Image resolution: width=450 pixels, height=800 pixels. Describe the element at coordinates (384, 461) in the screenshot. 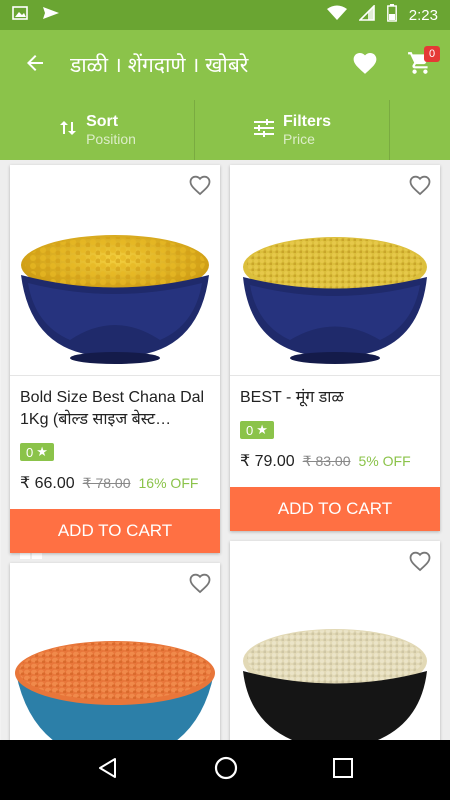

I see `discount-label: 5% OFF` at that location.